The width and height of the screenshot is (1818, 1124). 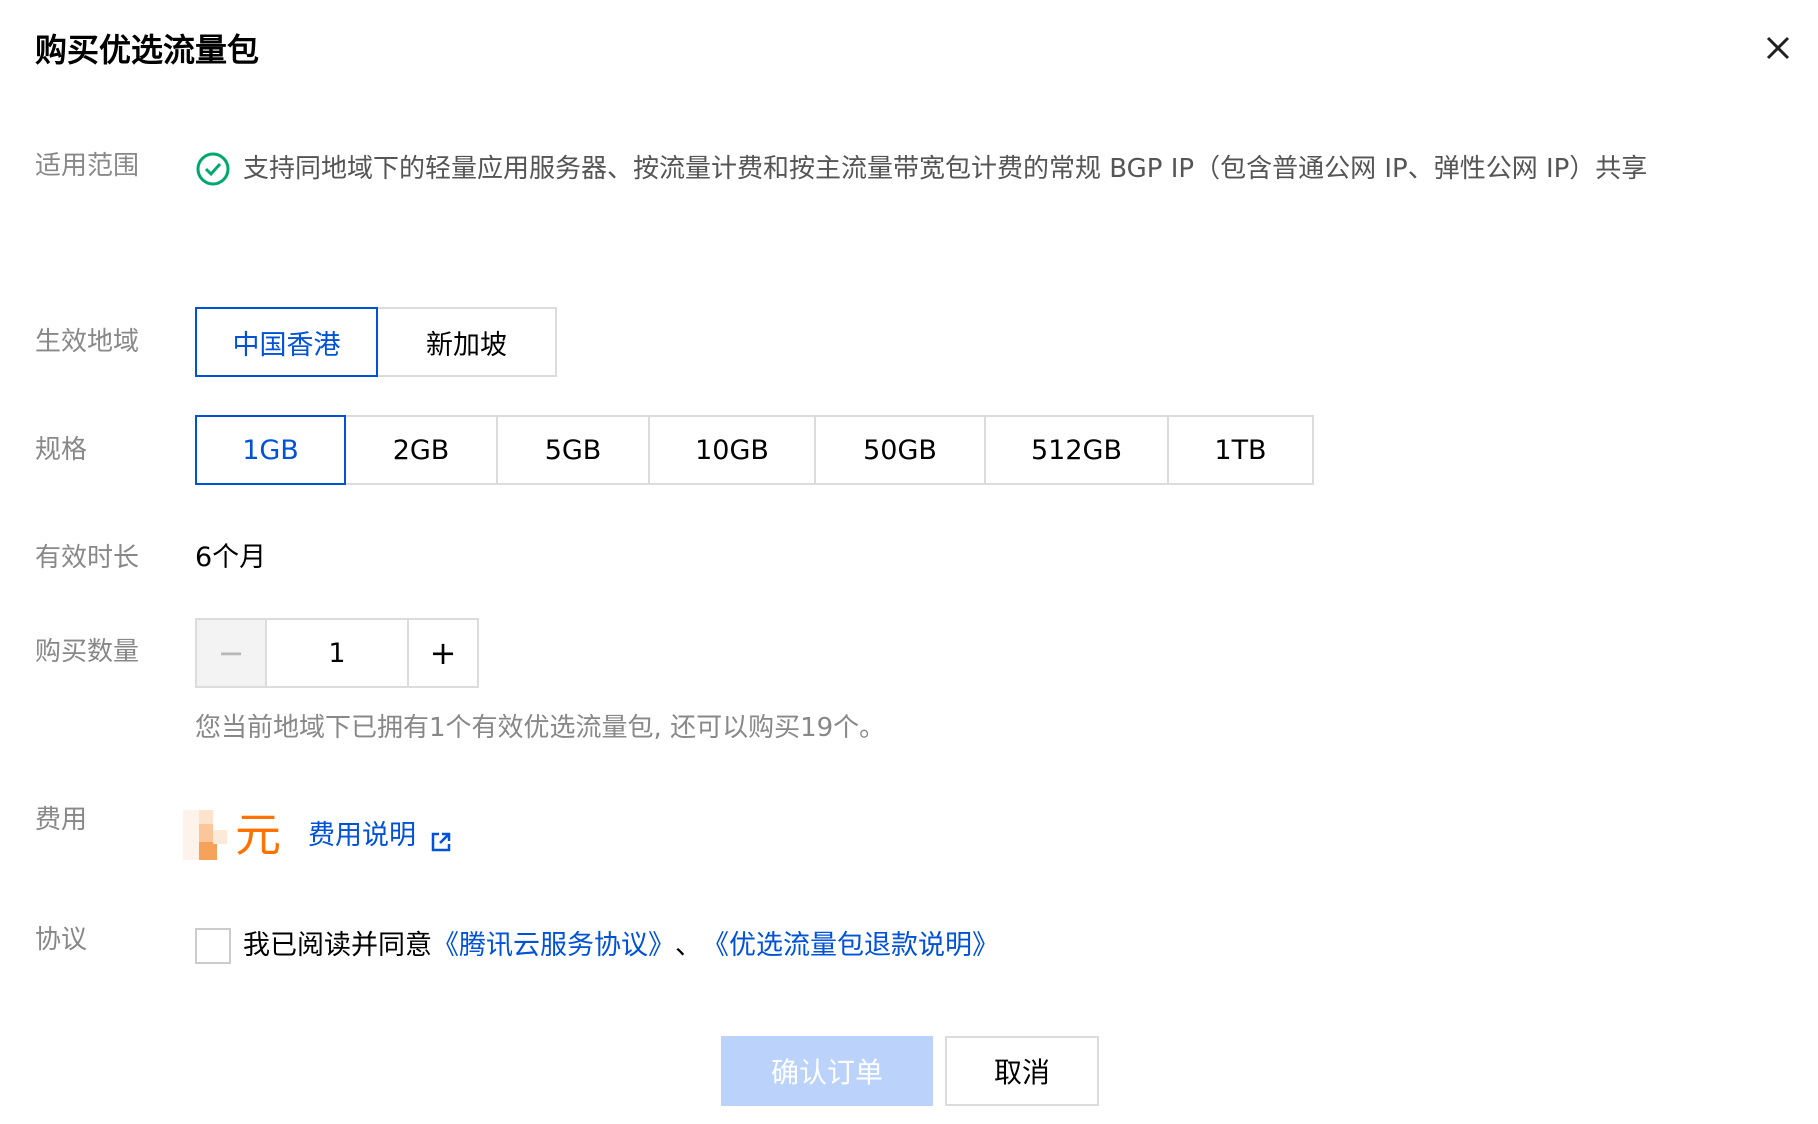 I want to click on quantity-input: 1, so click(x=337, y=653).